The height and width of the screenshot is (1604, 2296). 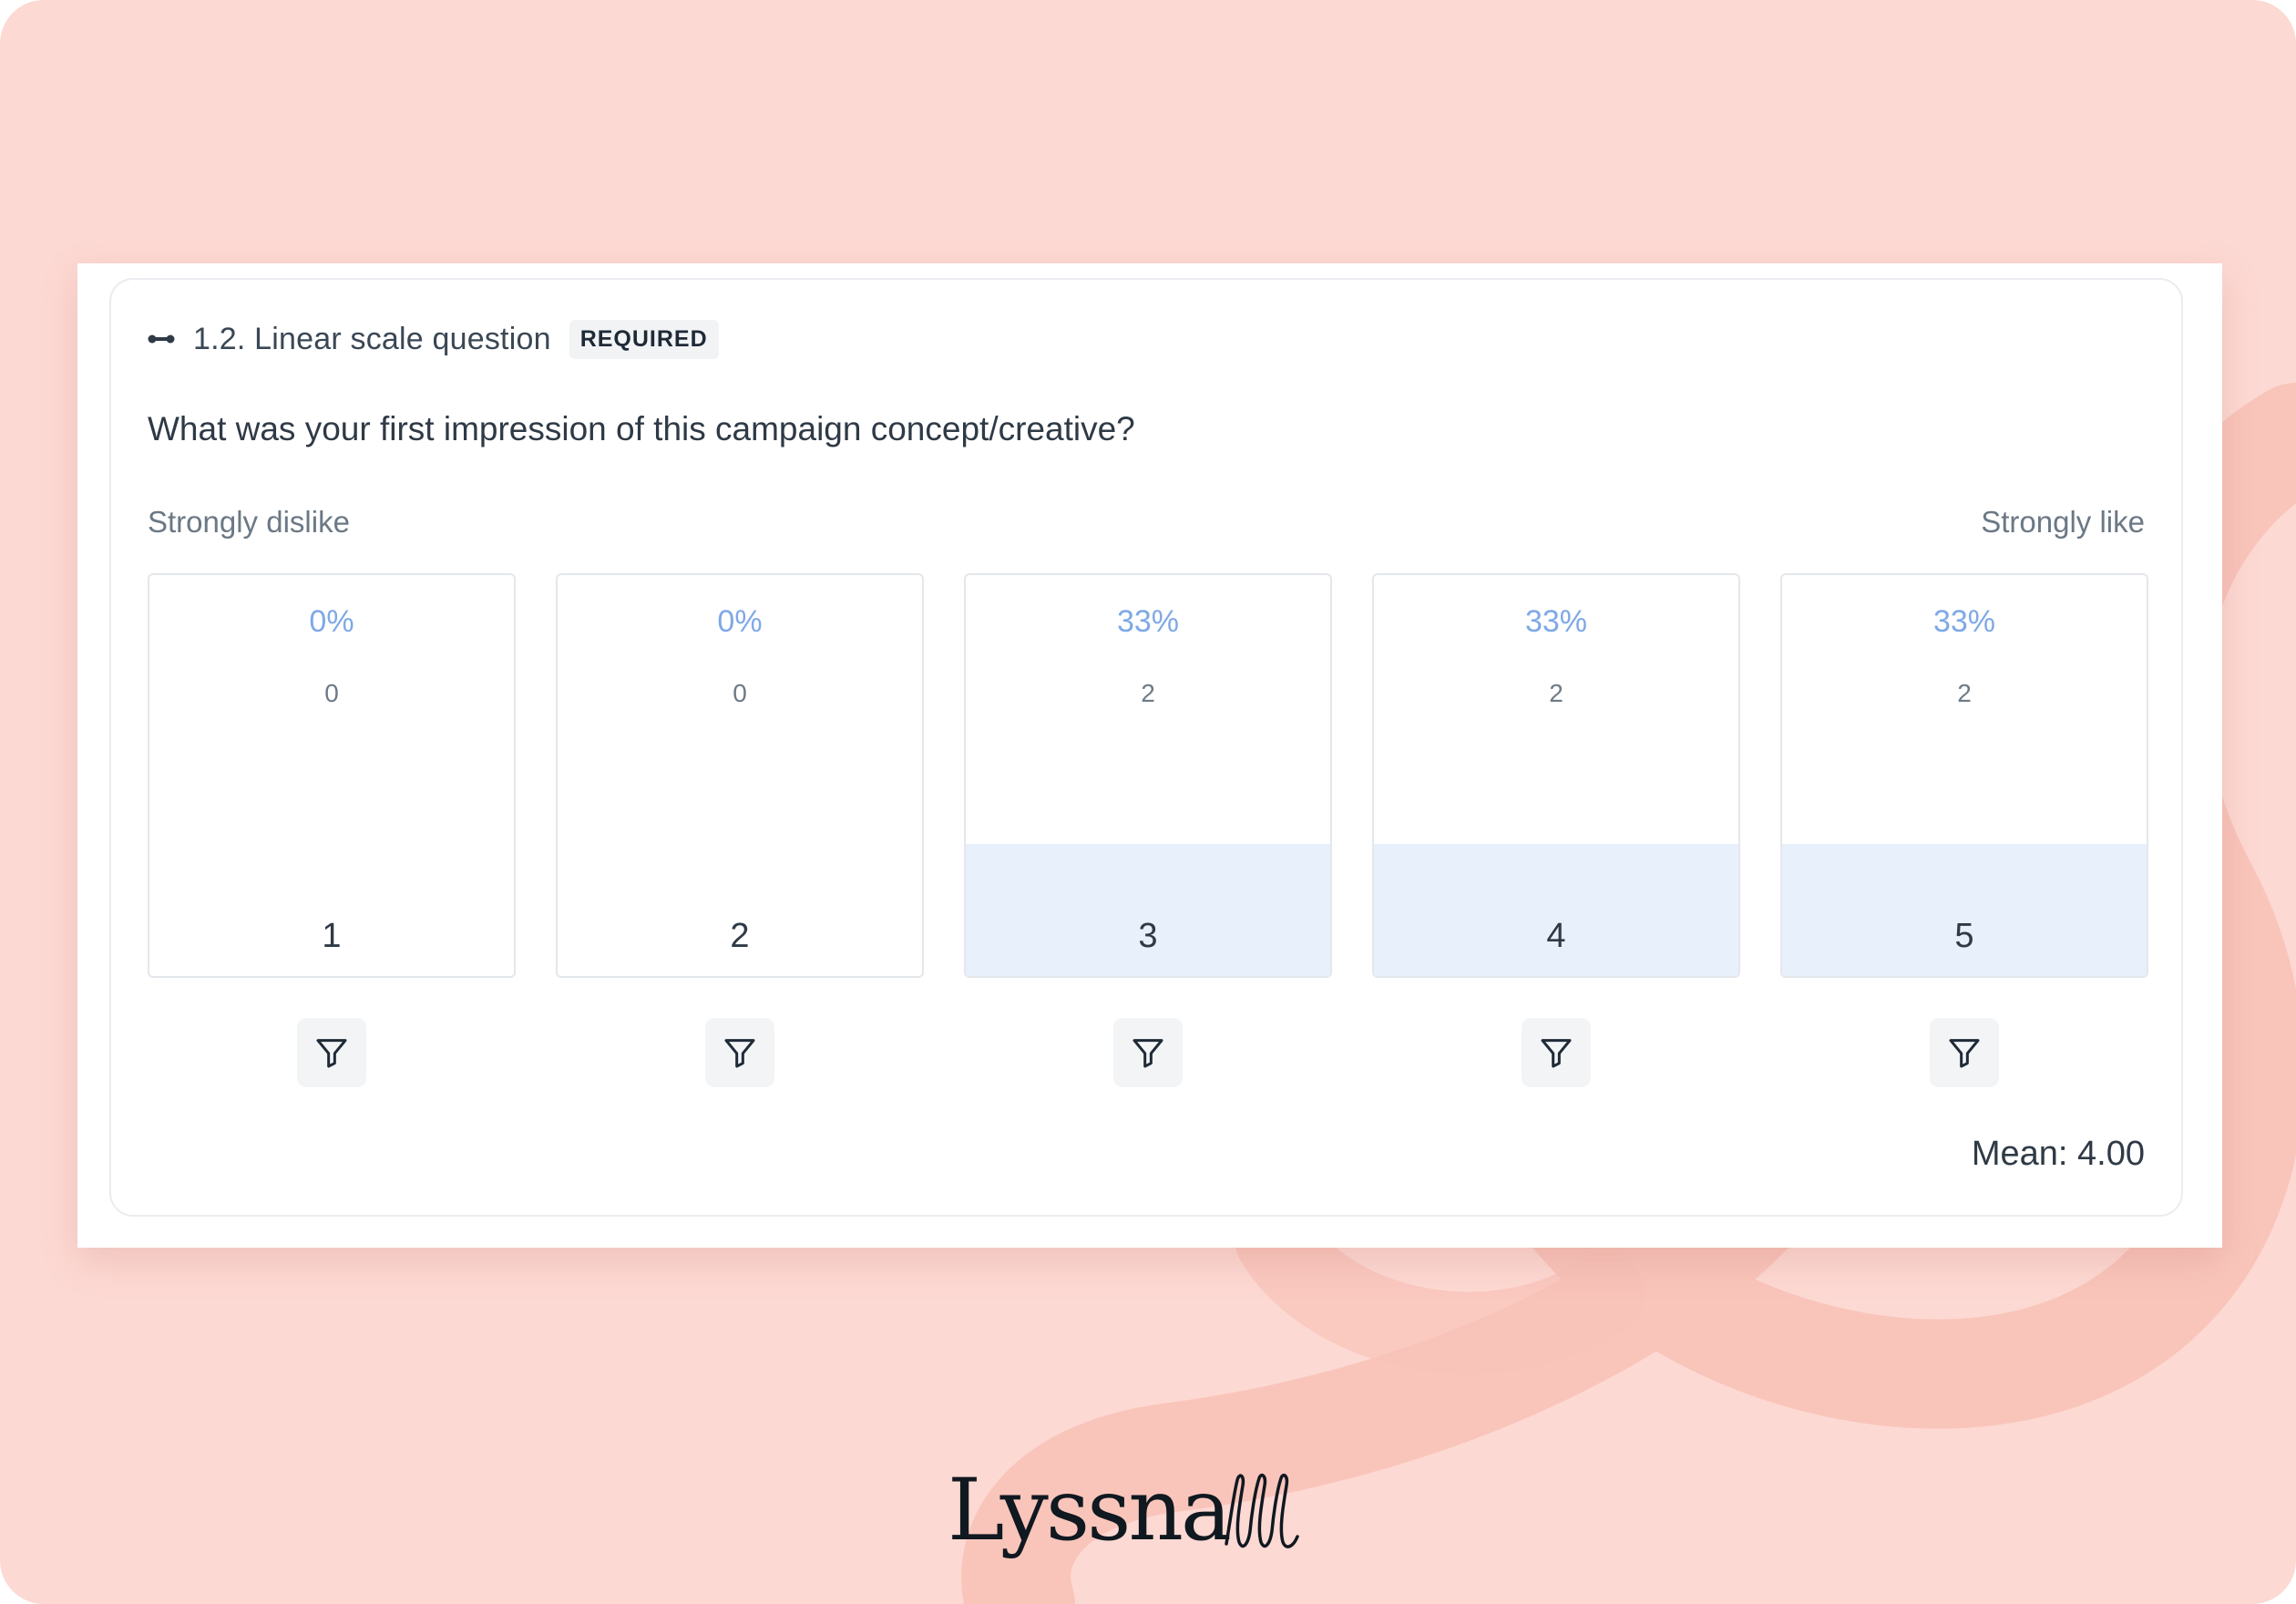 What do you see at coordinates (1148, 936) in the screenshot?
I see `scale-value: 3` at bounding box center [1148, 936].